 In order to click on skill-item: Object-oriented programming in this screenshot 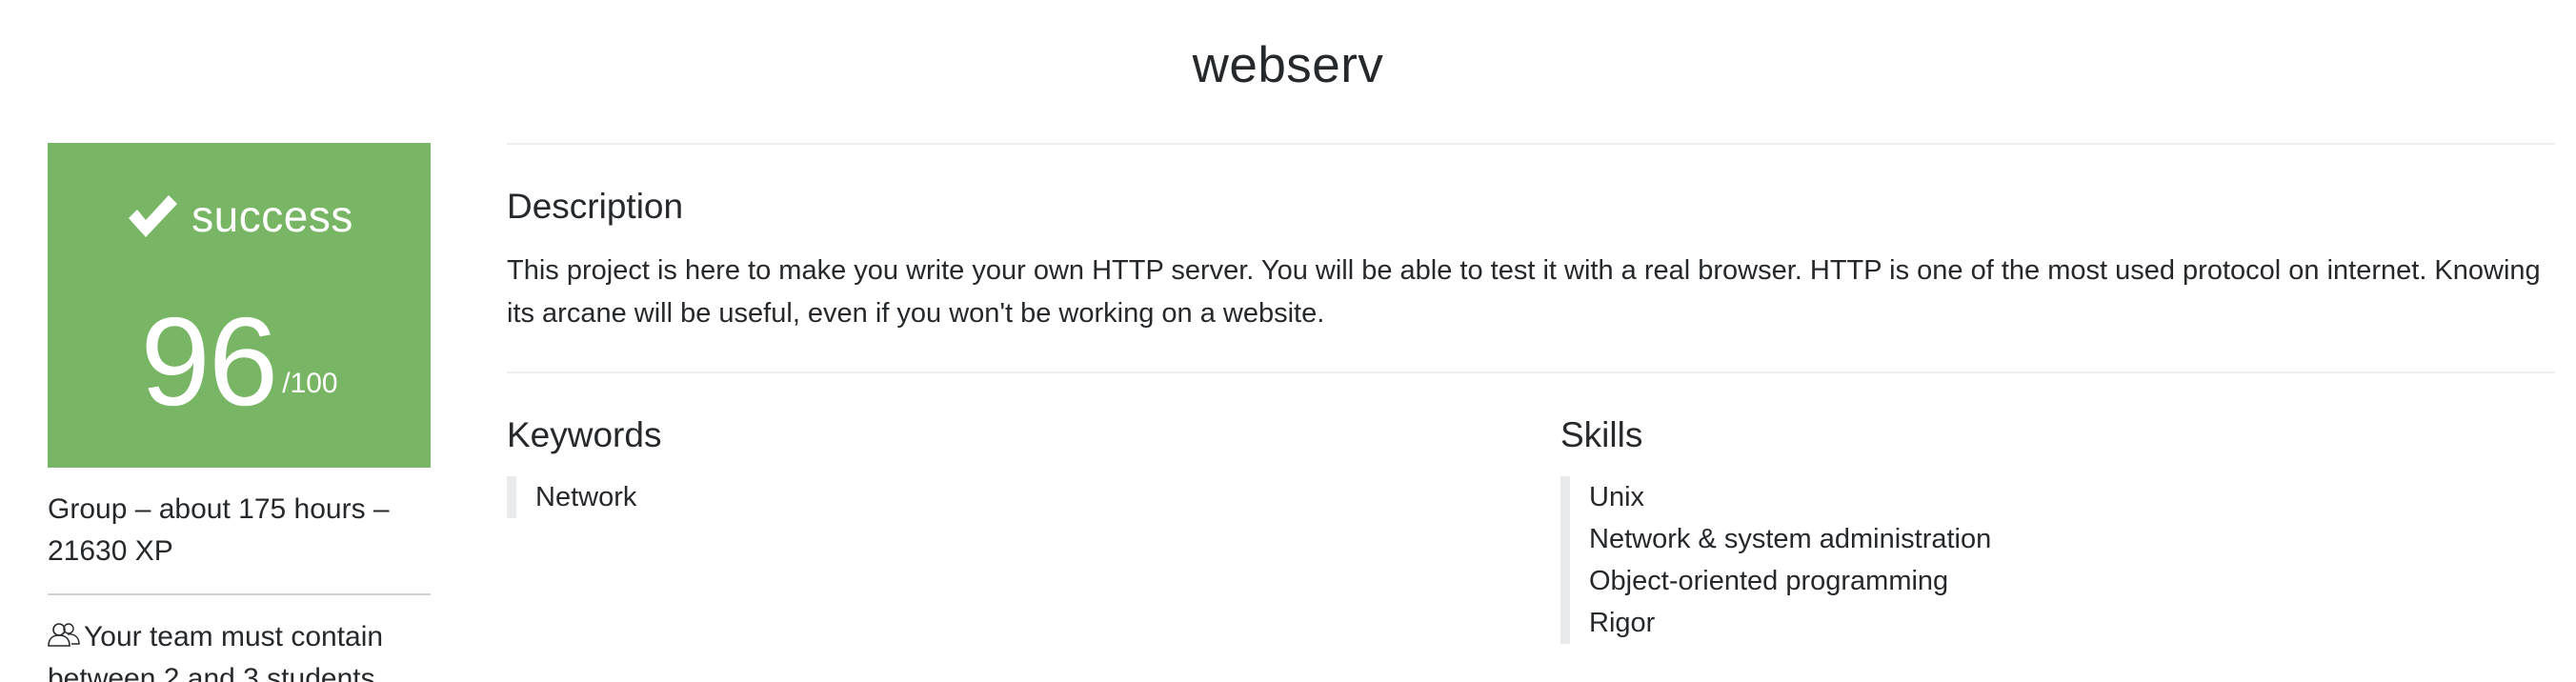, I will do `click(1769, 581)`.